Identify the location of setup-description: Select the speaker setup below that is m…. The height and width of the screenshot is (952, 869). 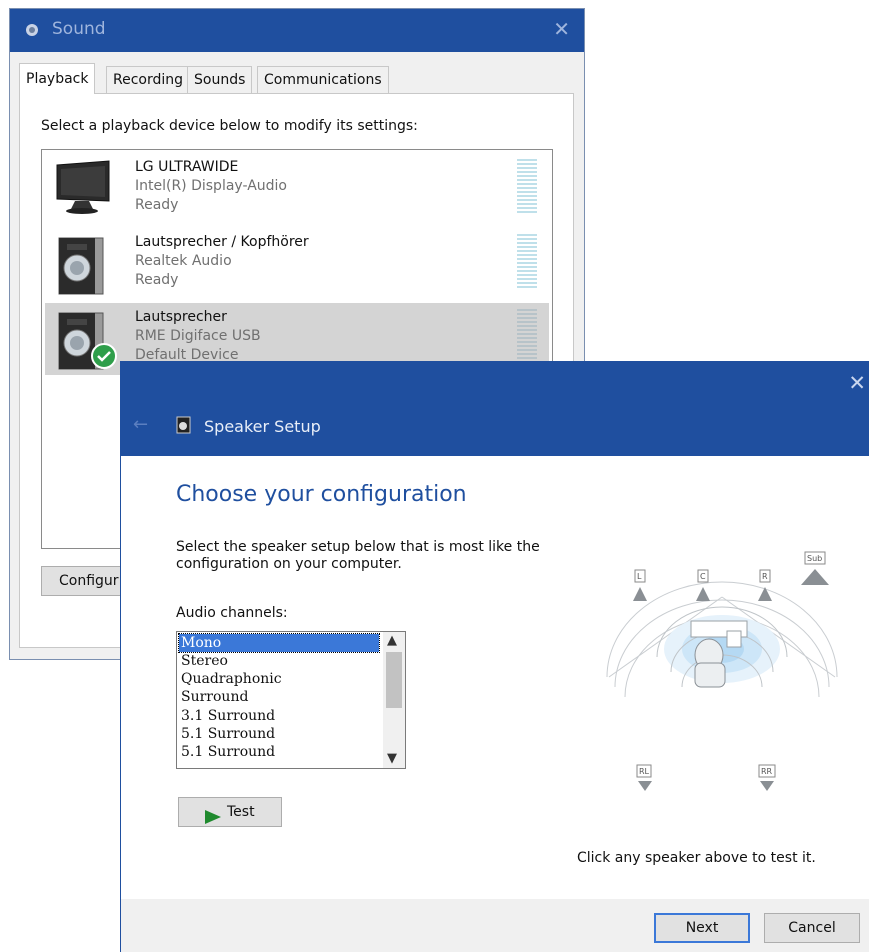
(358, 555).